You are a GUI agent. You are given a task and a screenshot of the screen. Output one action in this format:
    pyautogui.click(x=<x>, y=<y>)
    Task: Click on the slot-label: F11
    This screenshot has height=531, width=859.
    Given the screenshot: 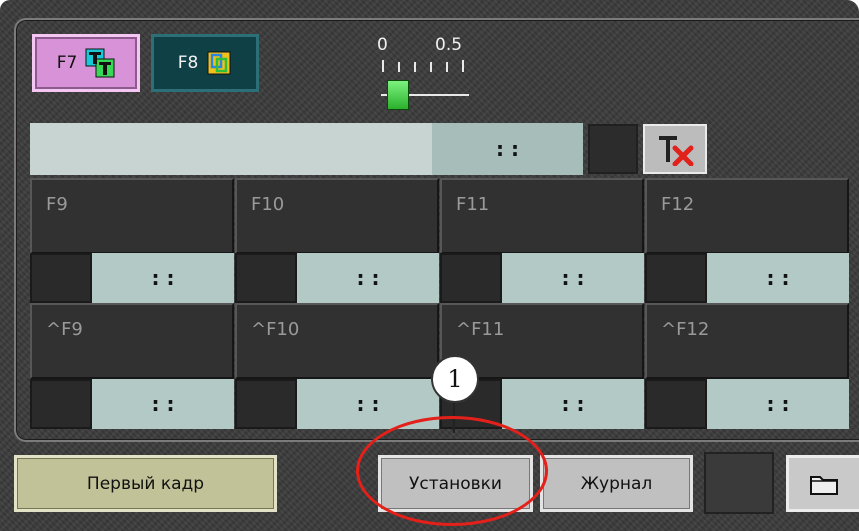 What is the action you would take?
    pyautogui.click(x=473, y=204)
    